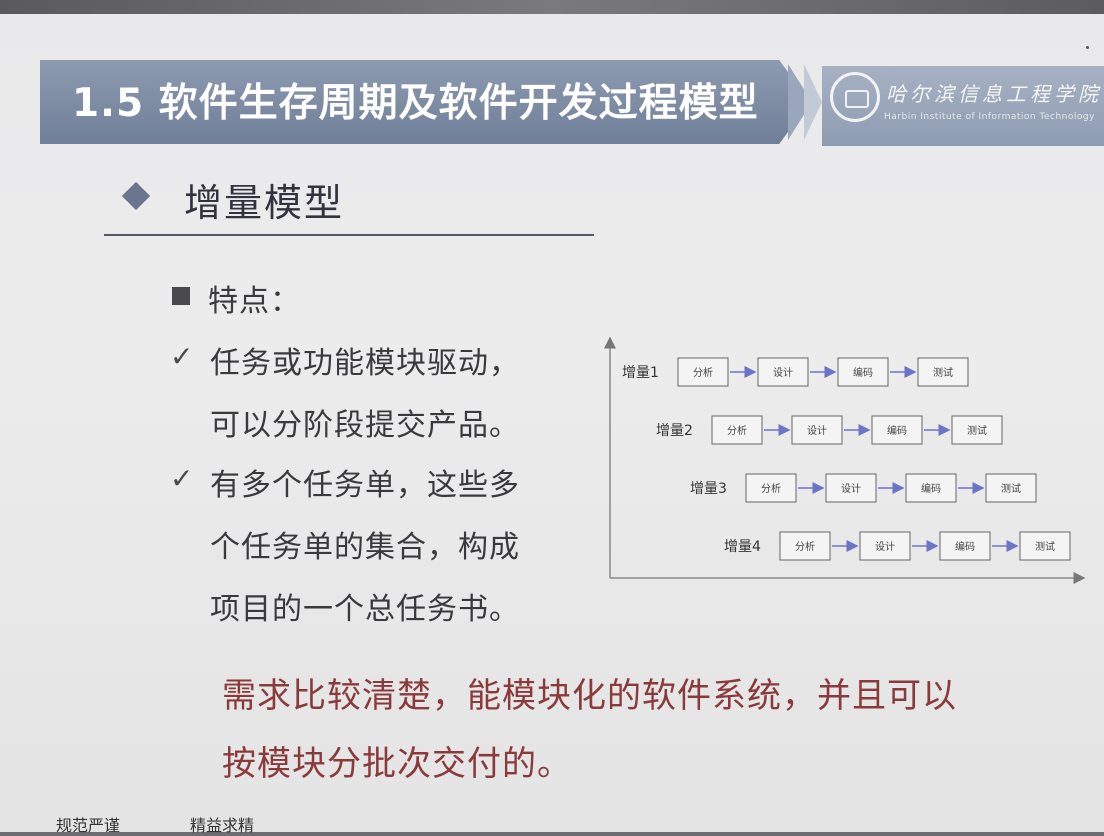 The width and height of the screenshot is (1104, 836). I want to click on section-underline, so click(349, 235).